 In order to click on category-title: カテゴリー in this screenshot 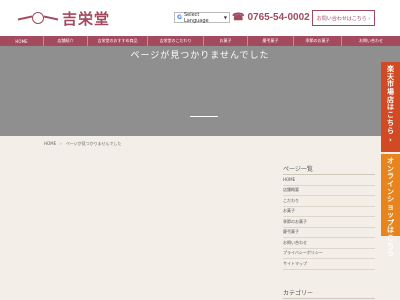, I will do `click(329, 292)`.